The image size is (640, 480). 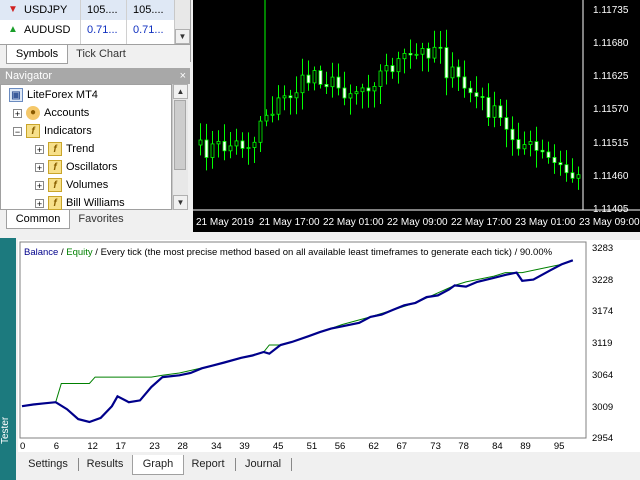 I want to click on x-tick-label: 0, so click(x=22, y=446).